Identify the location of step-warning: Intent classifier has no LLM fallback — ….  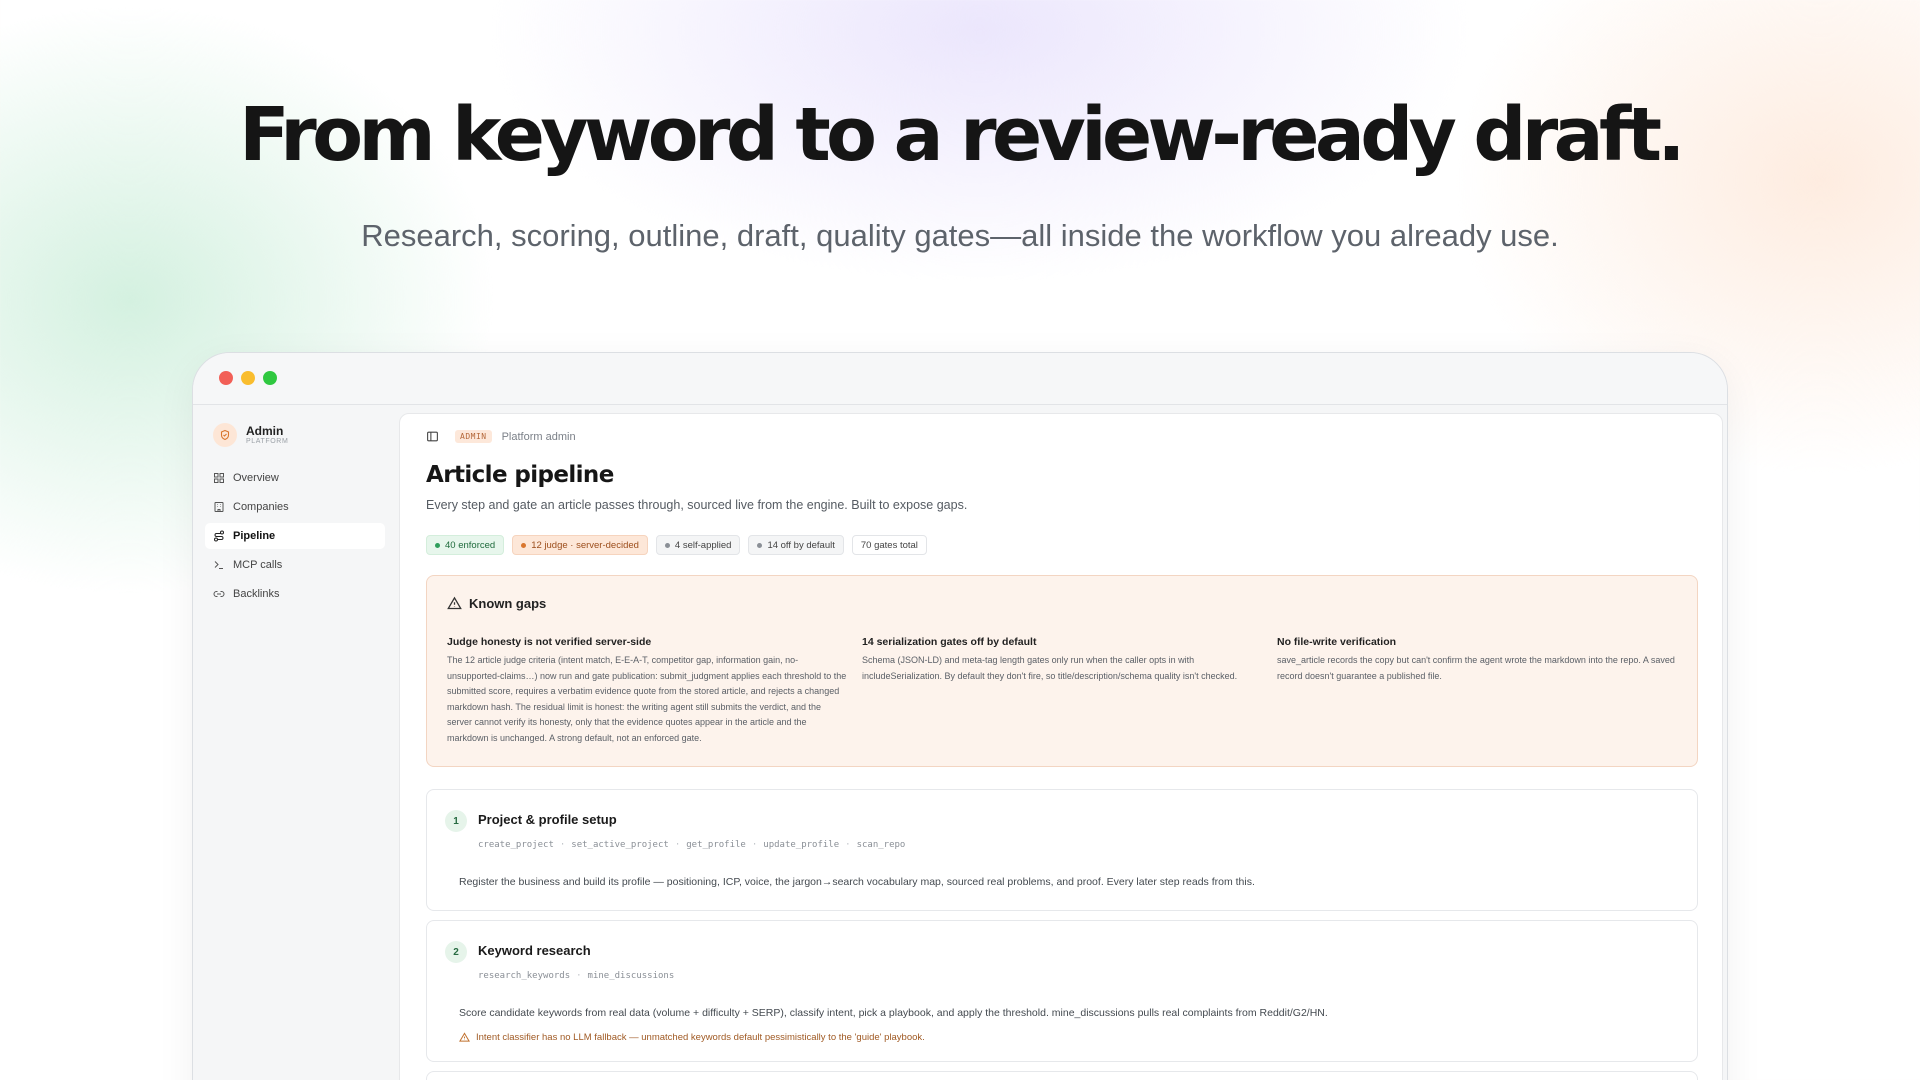
(692, 1037).